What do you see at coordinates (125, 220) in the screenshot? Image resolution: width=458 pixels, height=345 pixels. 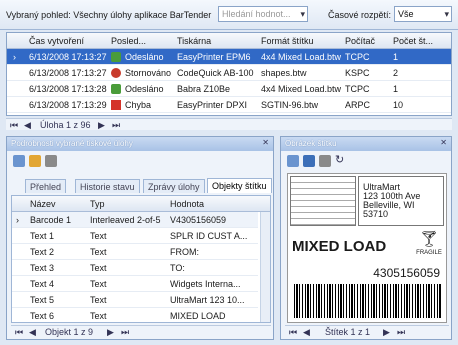 I see `cell-type: Interleaved 2-of-5` at bounding box center [125, 220].